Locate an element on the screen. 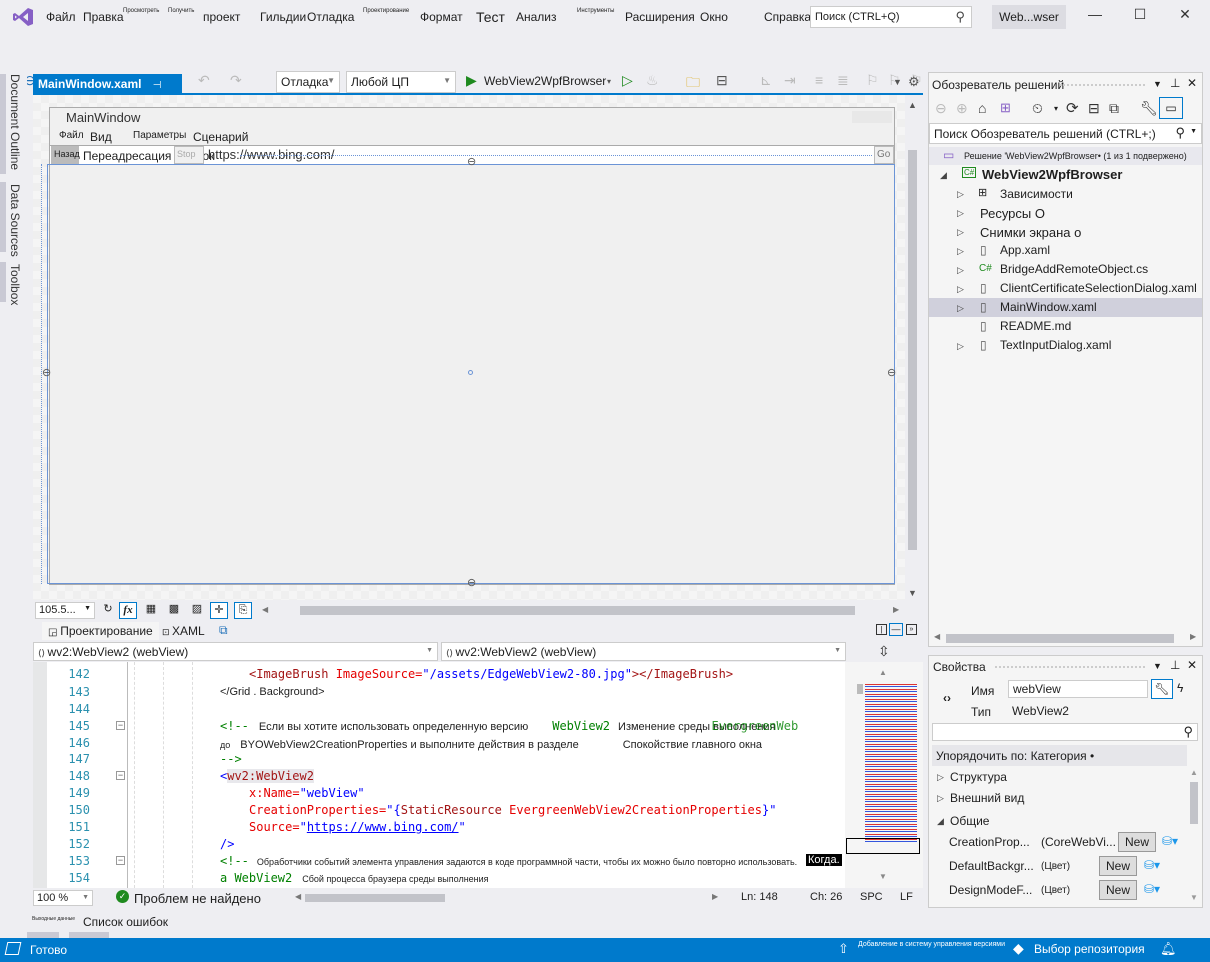  problems-status: Проблем не найдено is located at coordinates (197, 898).